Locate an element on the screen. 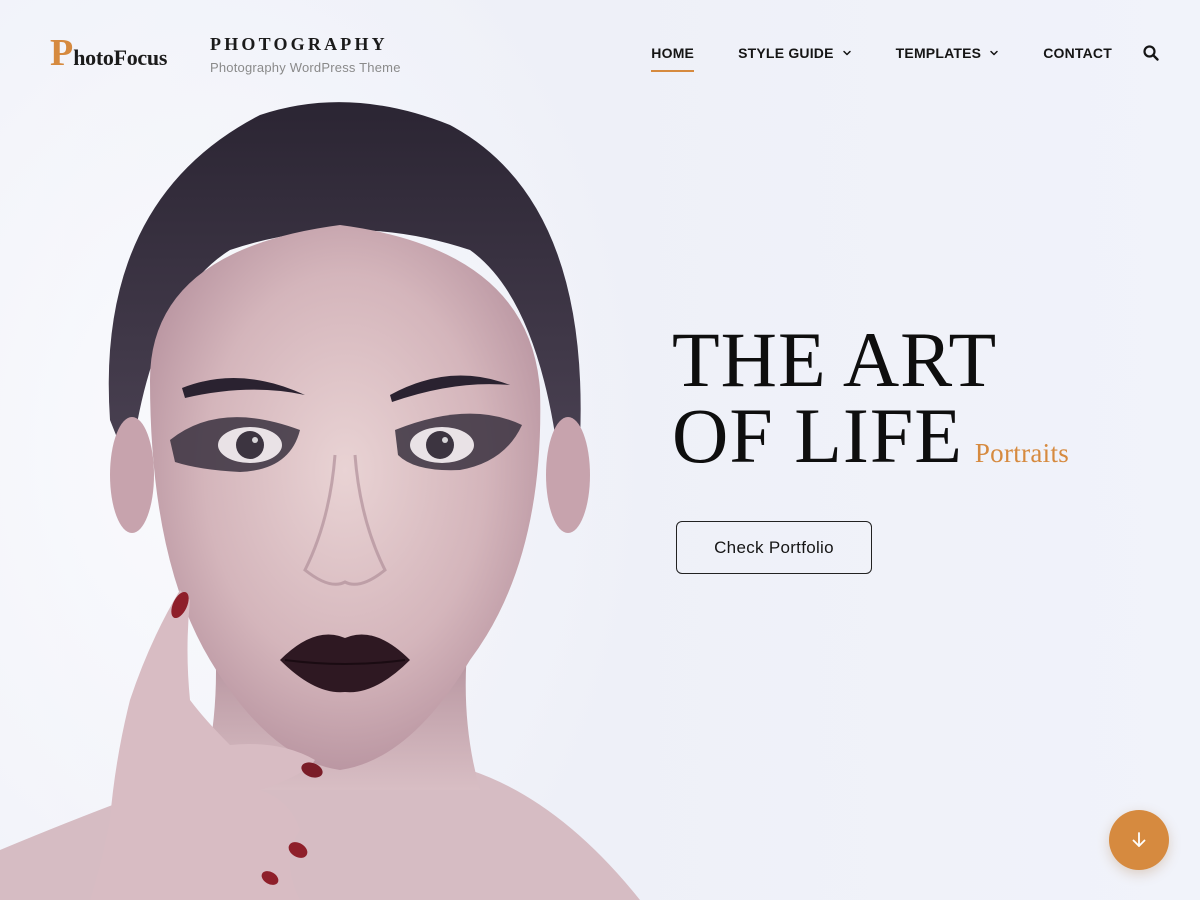 The width and height of the screenshot is (1200, 900). nav-item-label: HOME is located at coordinates (673, 53).